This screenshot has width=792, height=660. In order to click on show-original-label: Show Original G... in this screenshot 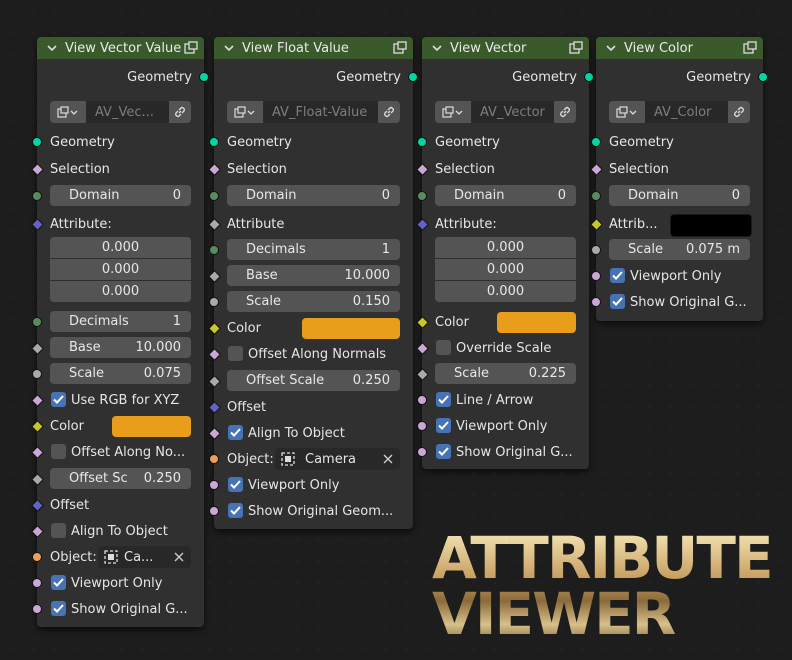, I will do `click(688, 302)`.